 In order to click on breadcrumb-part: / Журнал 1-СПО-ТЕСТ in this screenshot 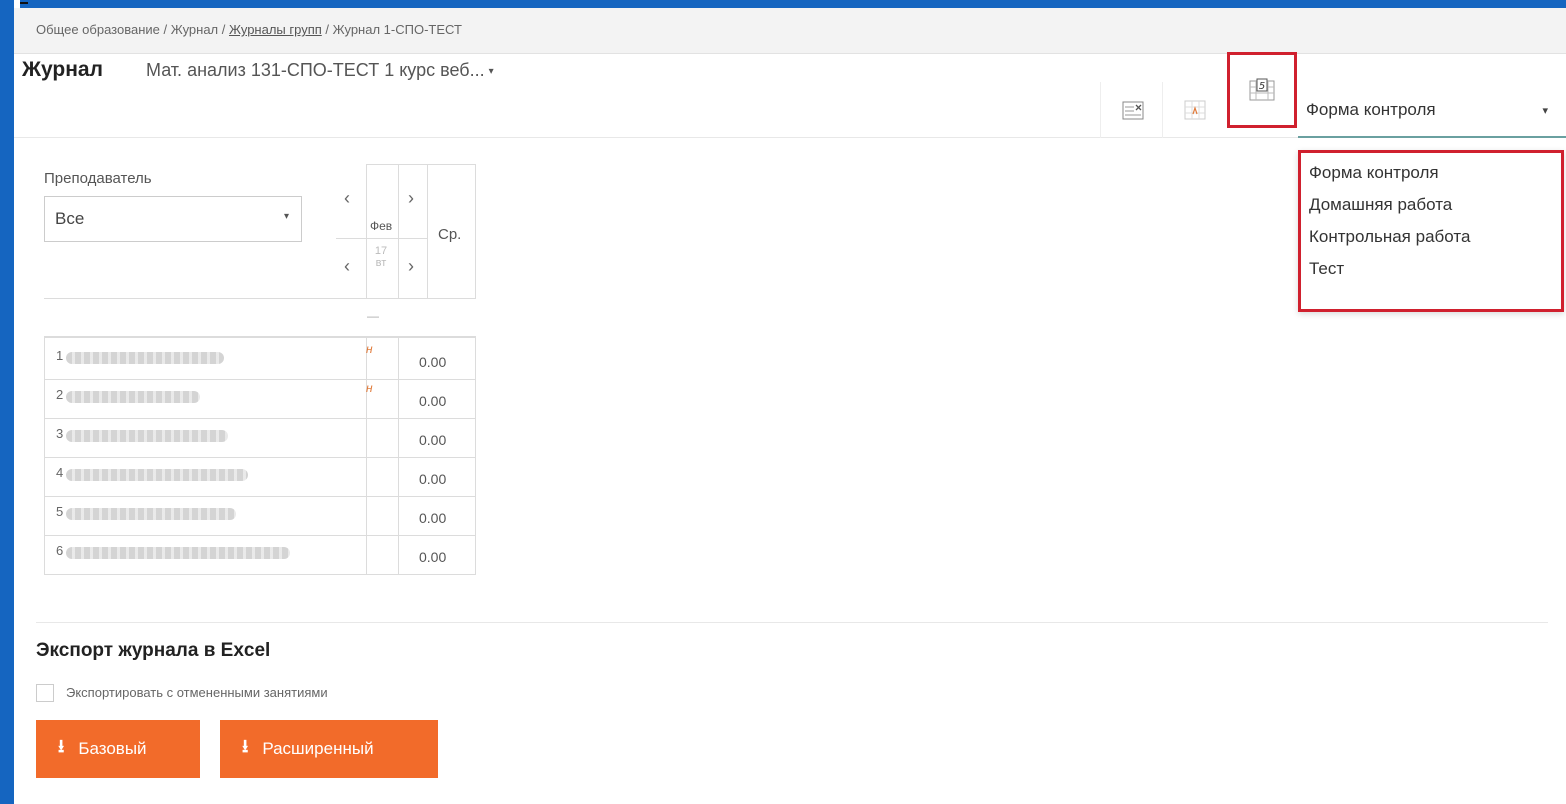, I will do `click(391, 29)`.